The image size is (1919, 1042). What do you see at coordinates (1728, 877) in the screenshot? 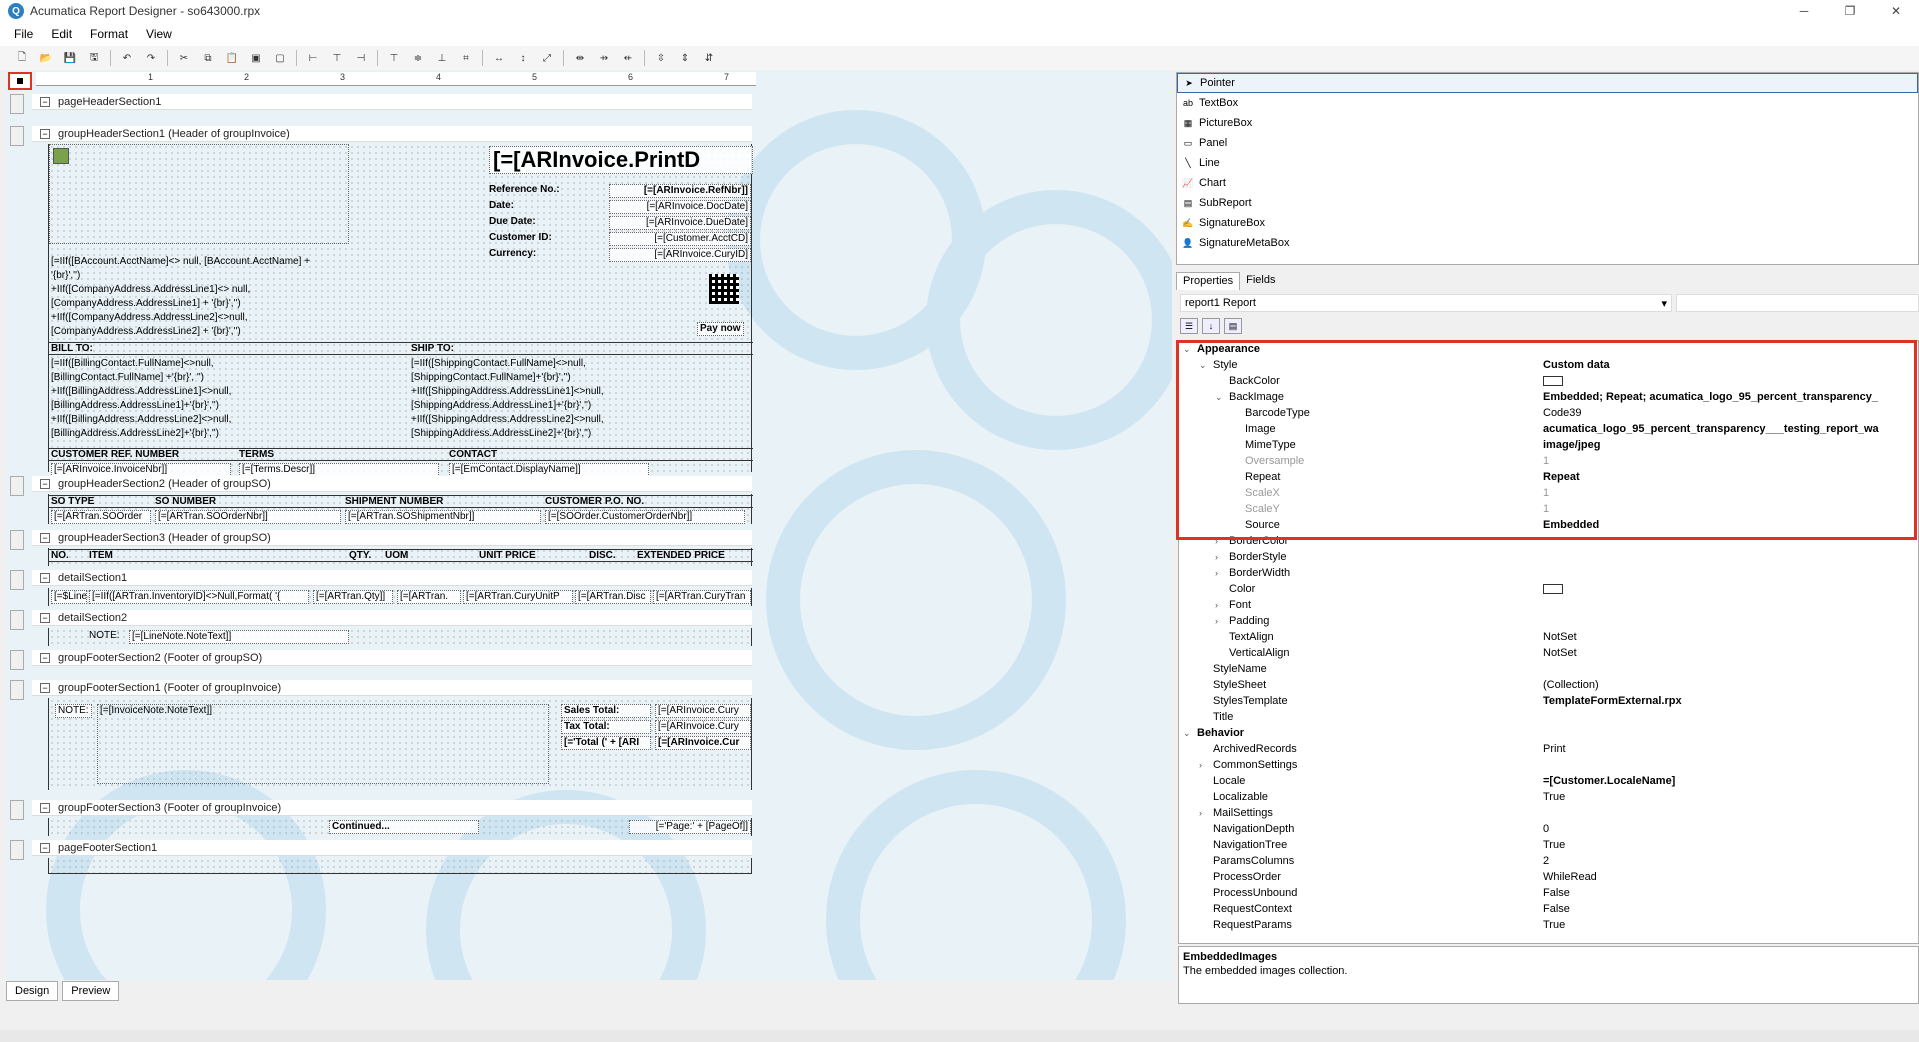
I see `property-value: WhileRead` at bounding box center [1728, 877].